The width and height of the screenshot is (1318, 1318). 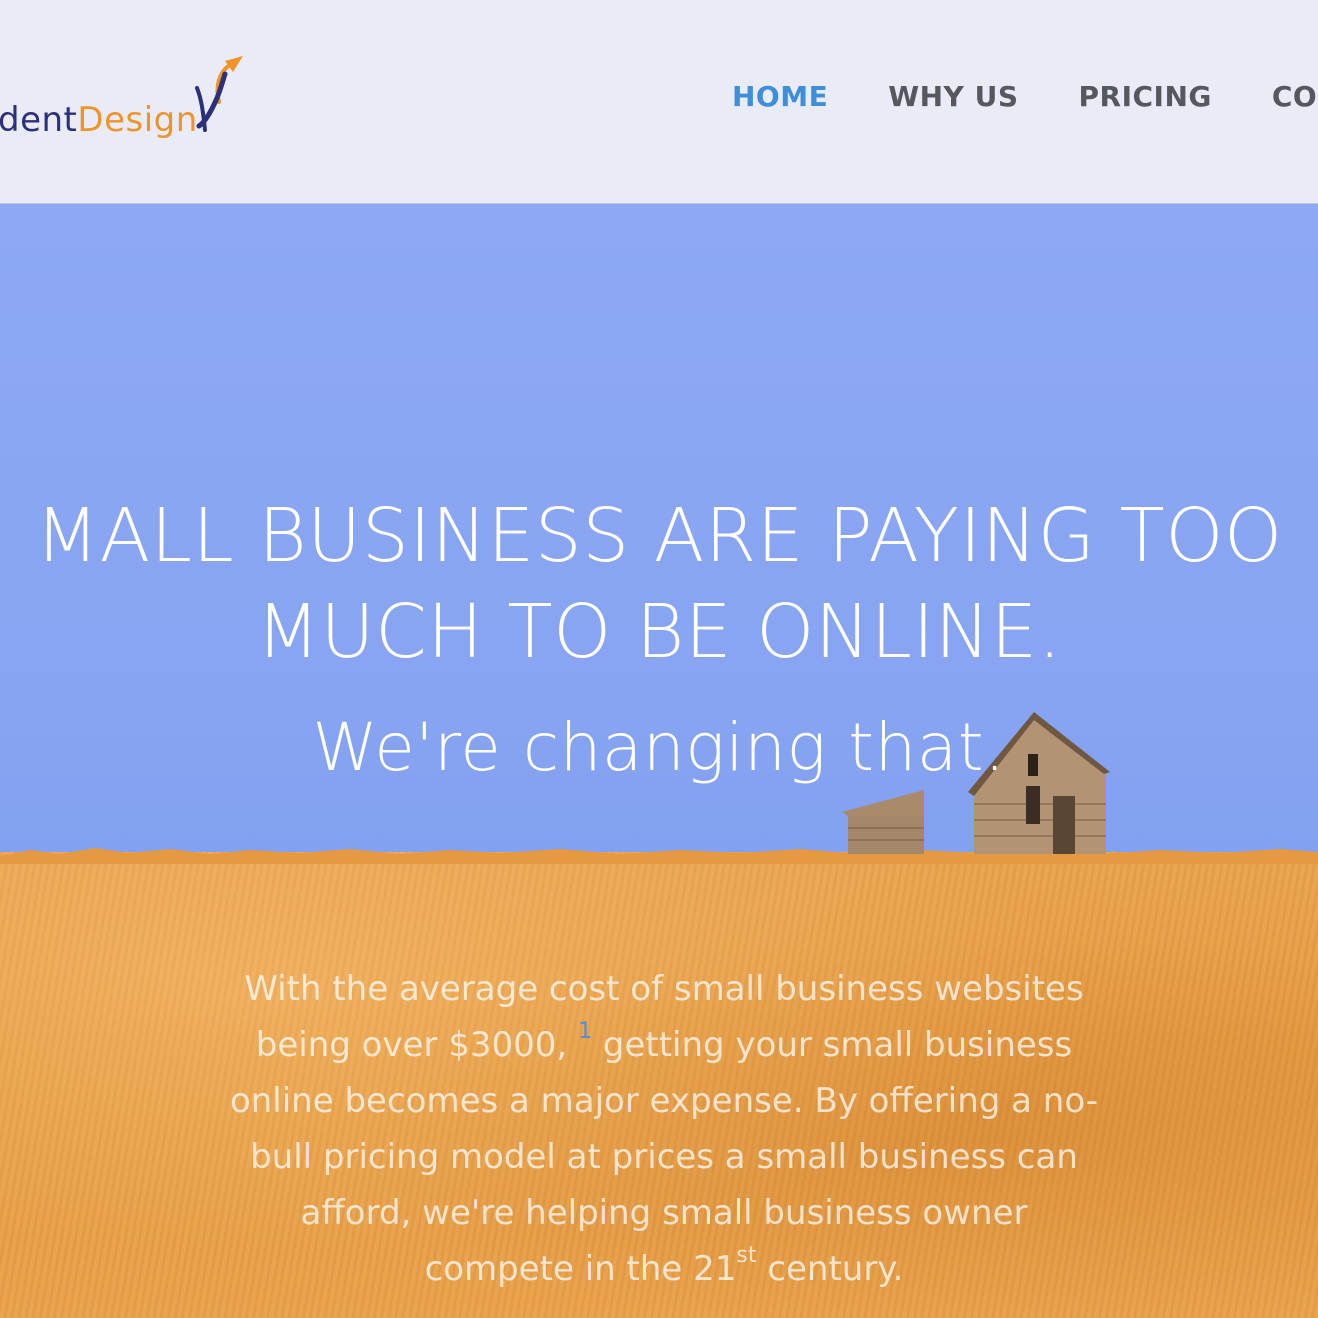 I want to click on hero-body-part3: century., so click(x=835, y=1269).